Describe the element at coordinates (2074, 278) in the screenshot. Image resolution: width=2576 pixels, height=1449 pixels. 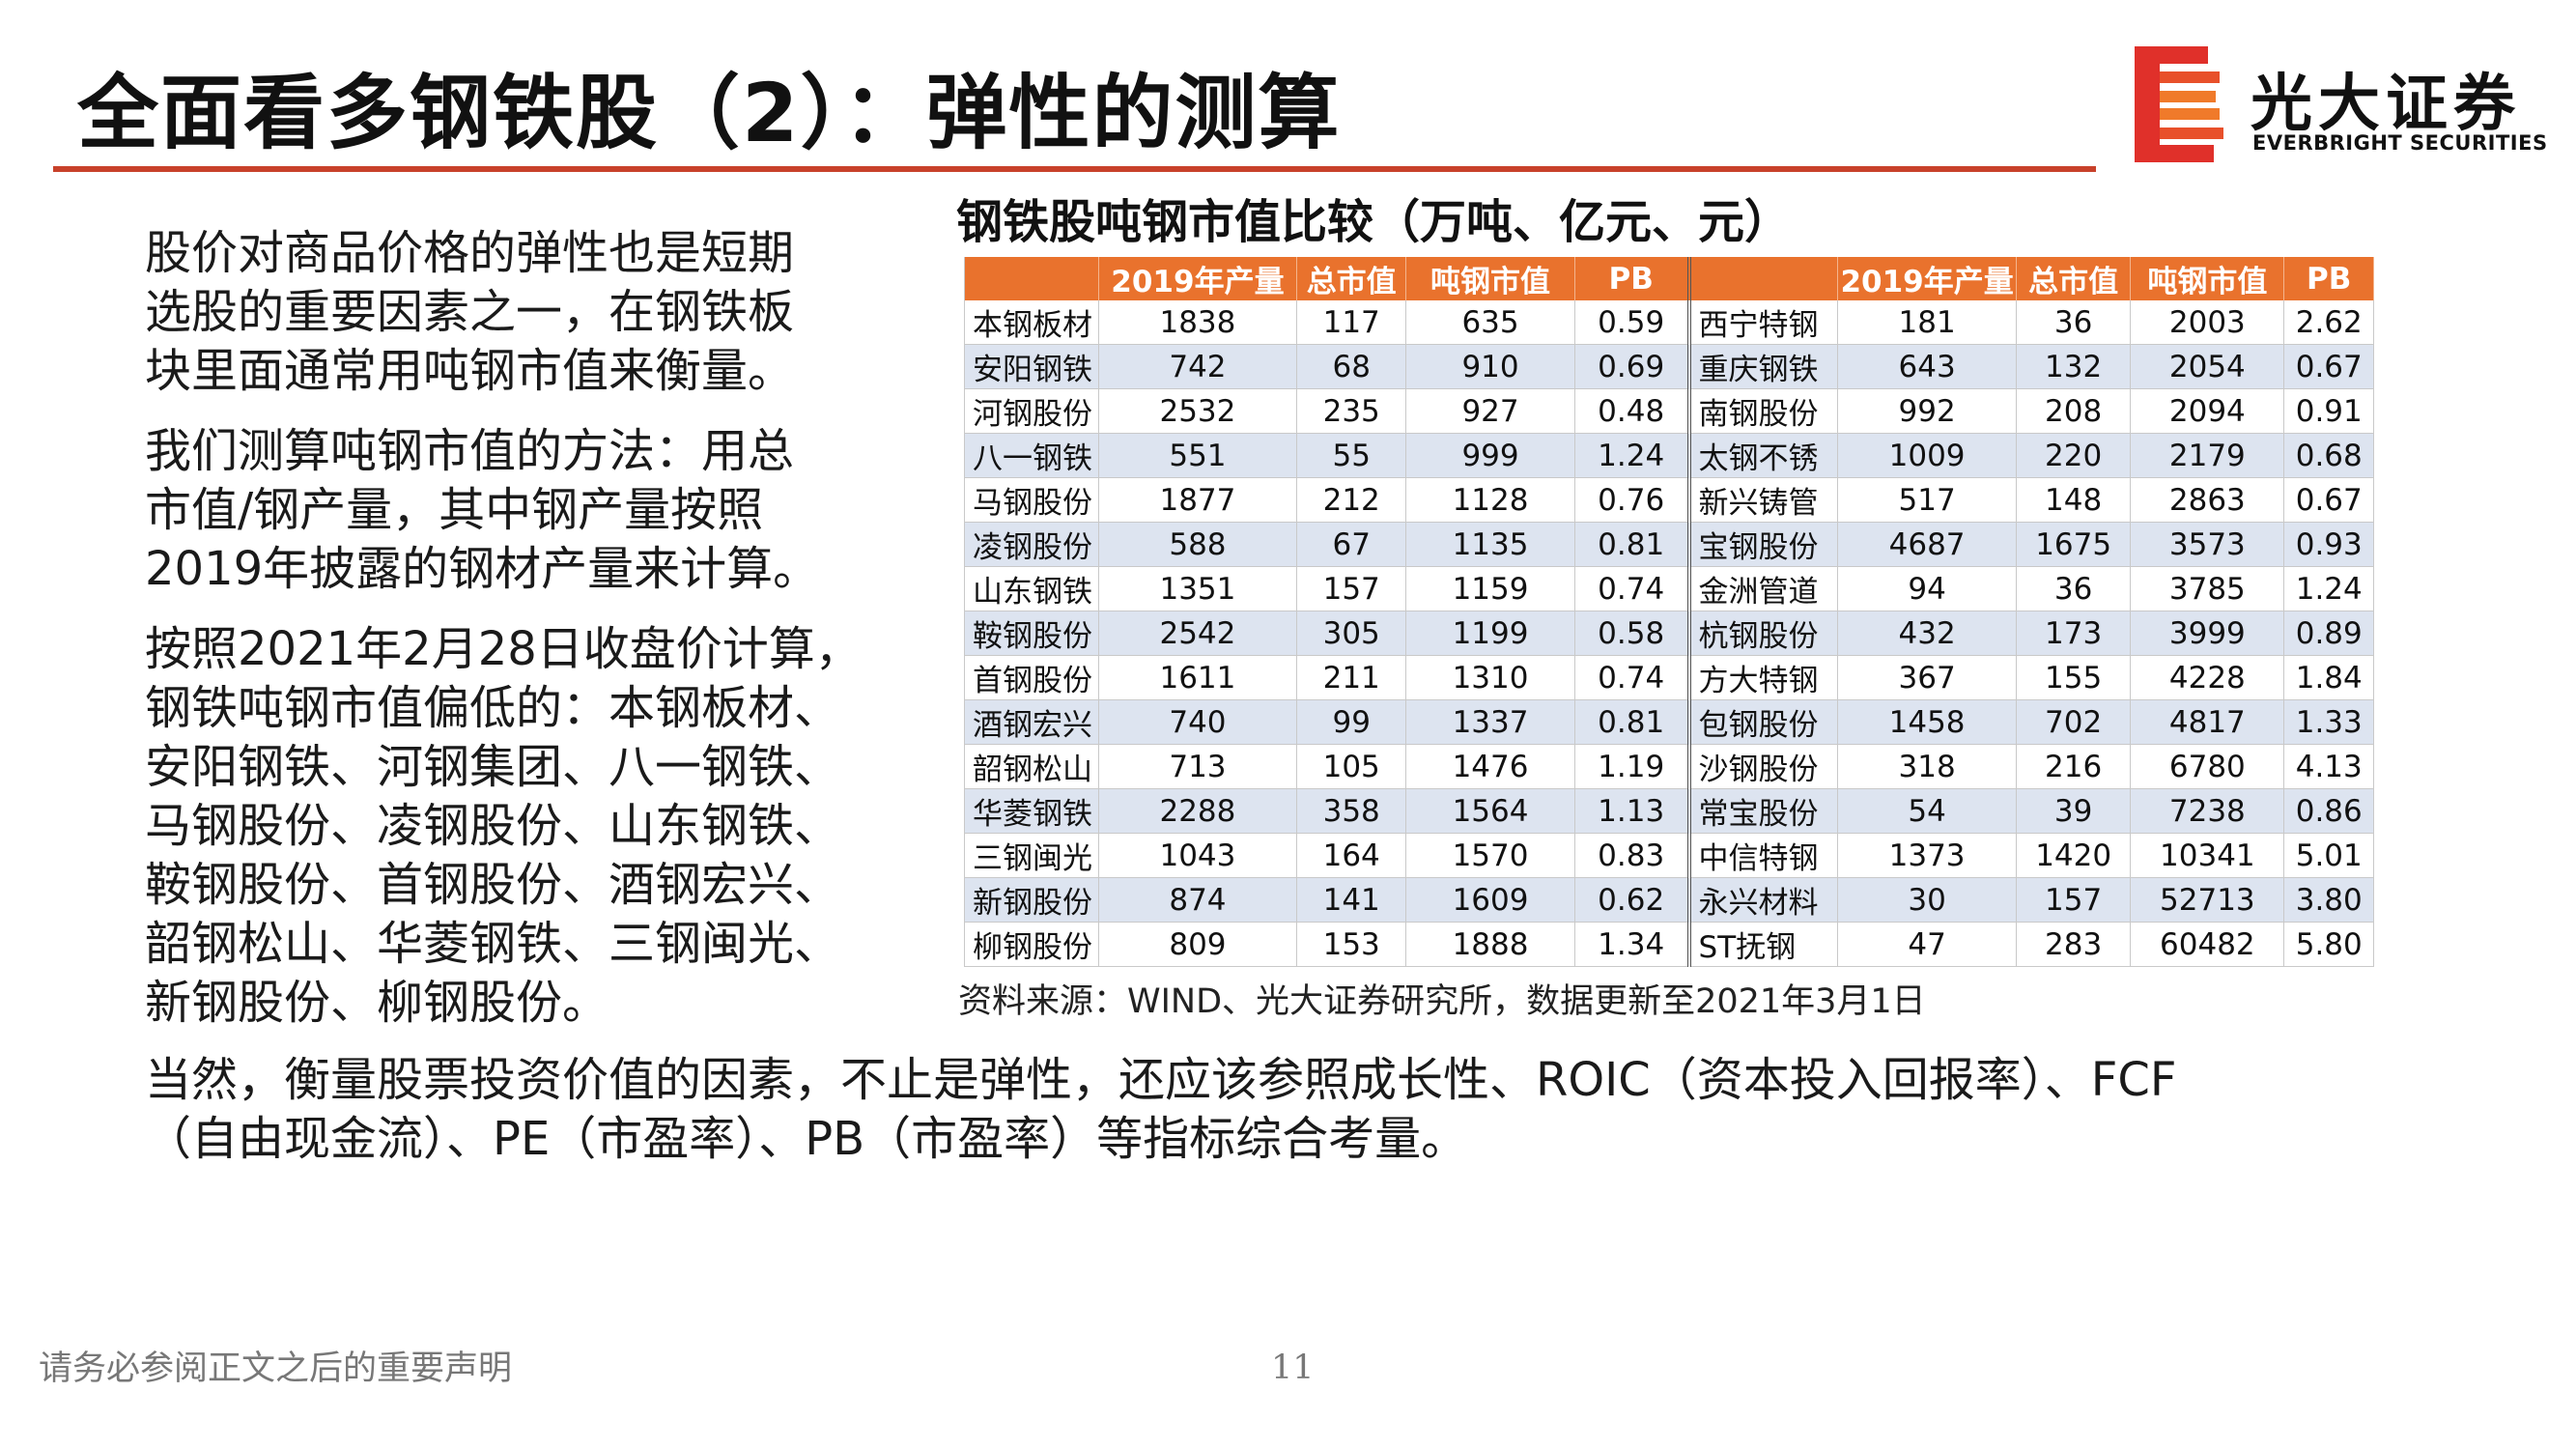
I see `column-header: 总市值` at that location.